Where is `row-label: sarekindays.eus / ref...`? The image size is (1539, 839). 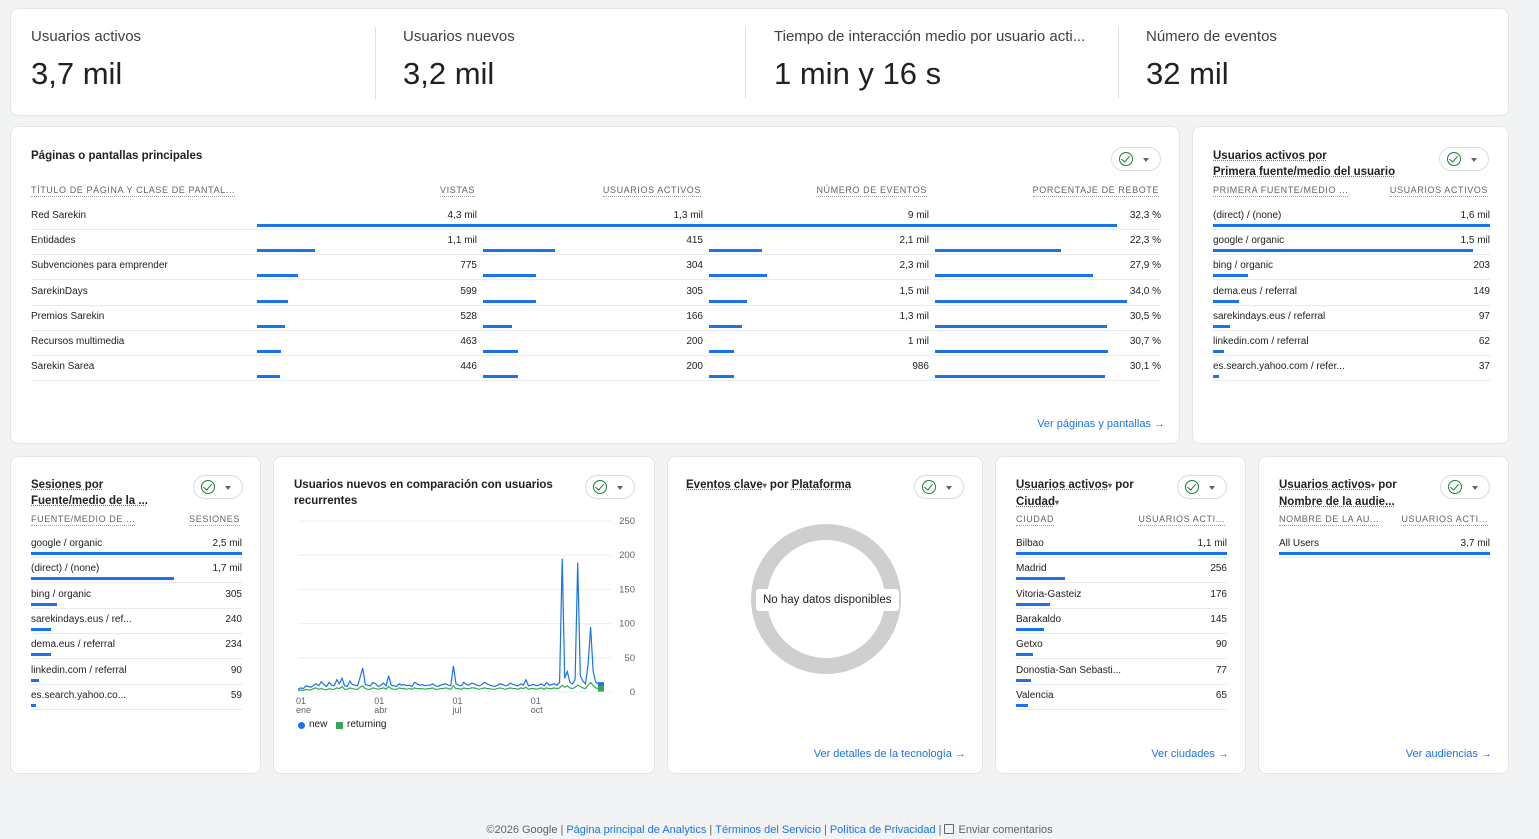
row-label: sarekindays.eus / ref... is located at coordinates (81, 619).